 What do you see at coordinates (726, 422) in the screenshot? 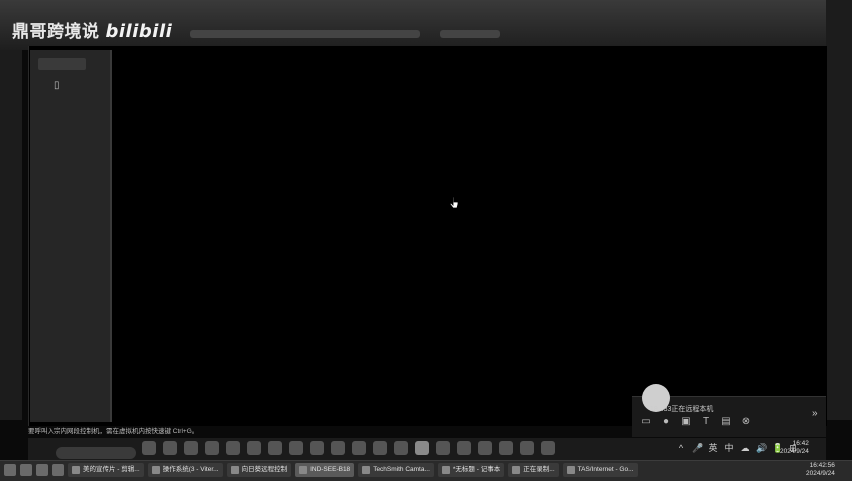
I see `folder-icon: ▤` at bounding box center [726, 422].